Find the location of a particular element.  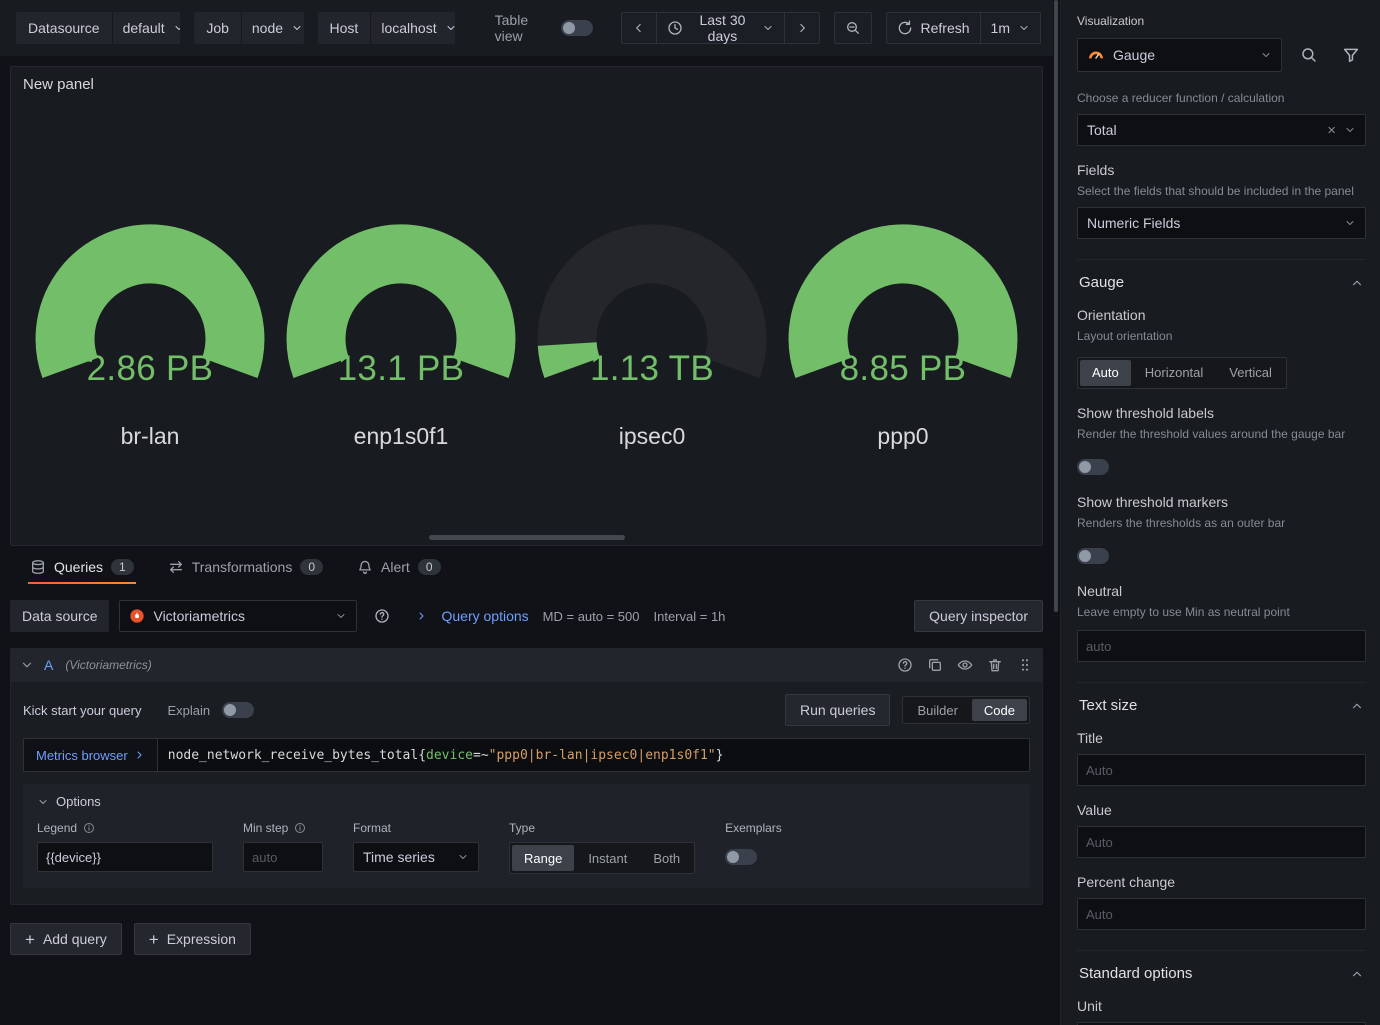

add-expression-button: Expression is located at coordinates (192, 939).